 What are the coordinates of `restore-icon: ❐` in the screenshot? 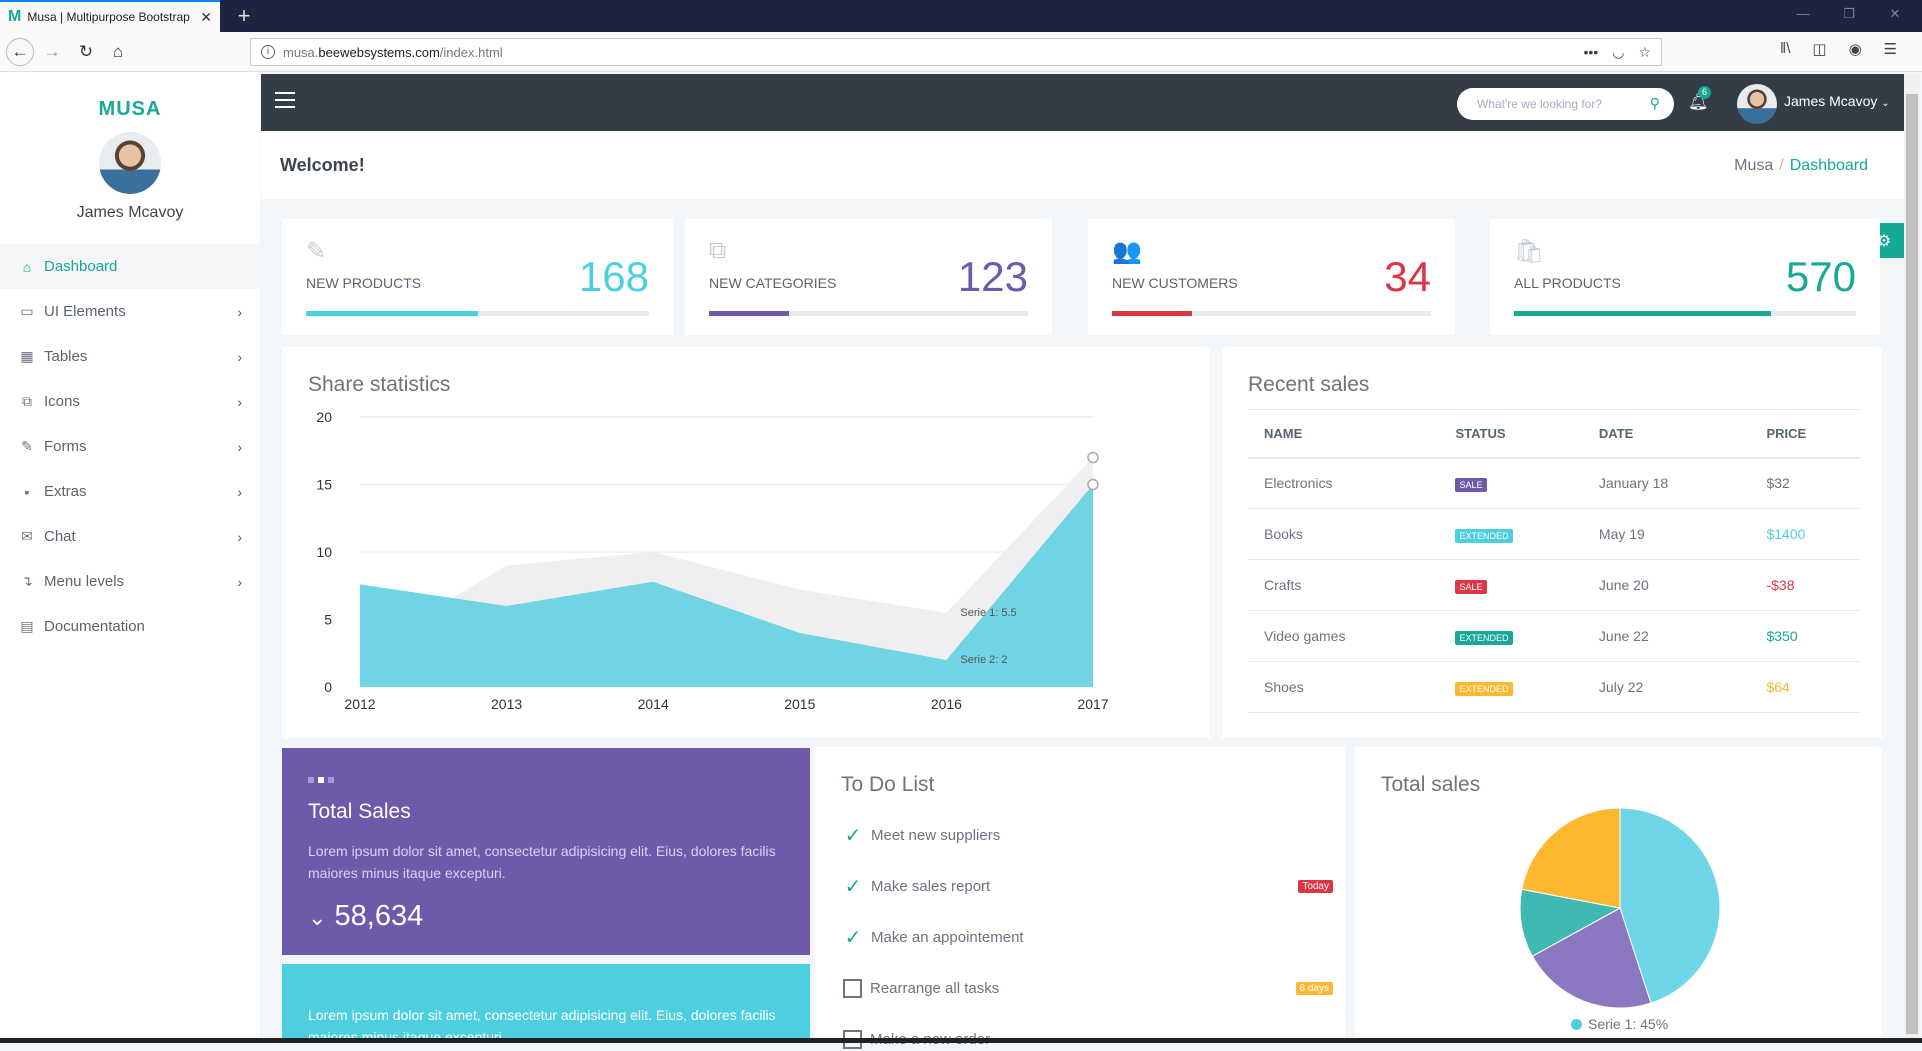 It's located at (1849, 14).